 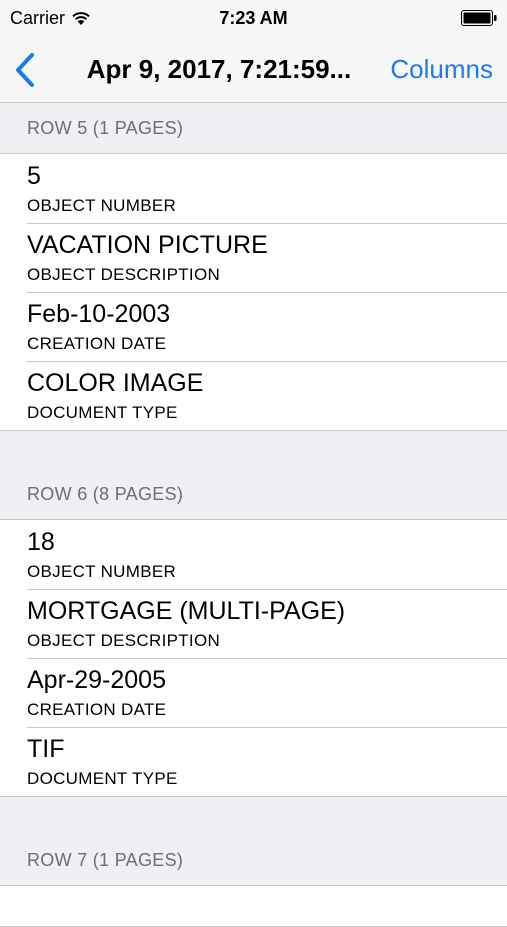 What do you see at coordinates (253, 692) in the screenshot?
I see `creation-date-cell: Apr-29-2005 CREATION DATE` at bounding box center [253, 692].